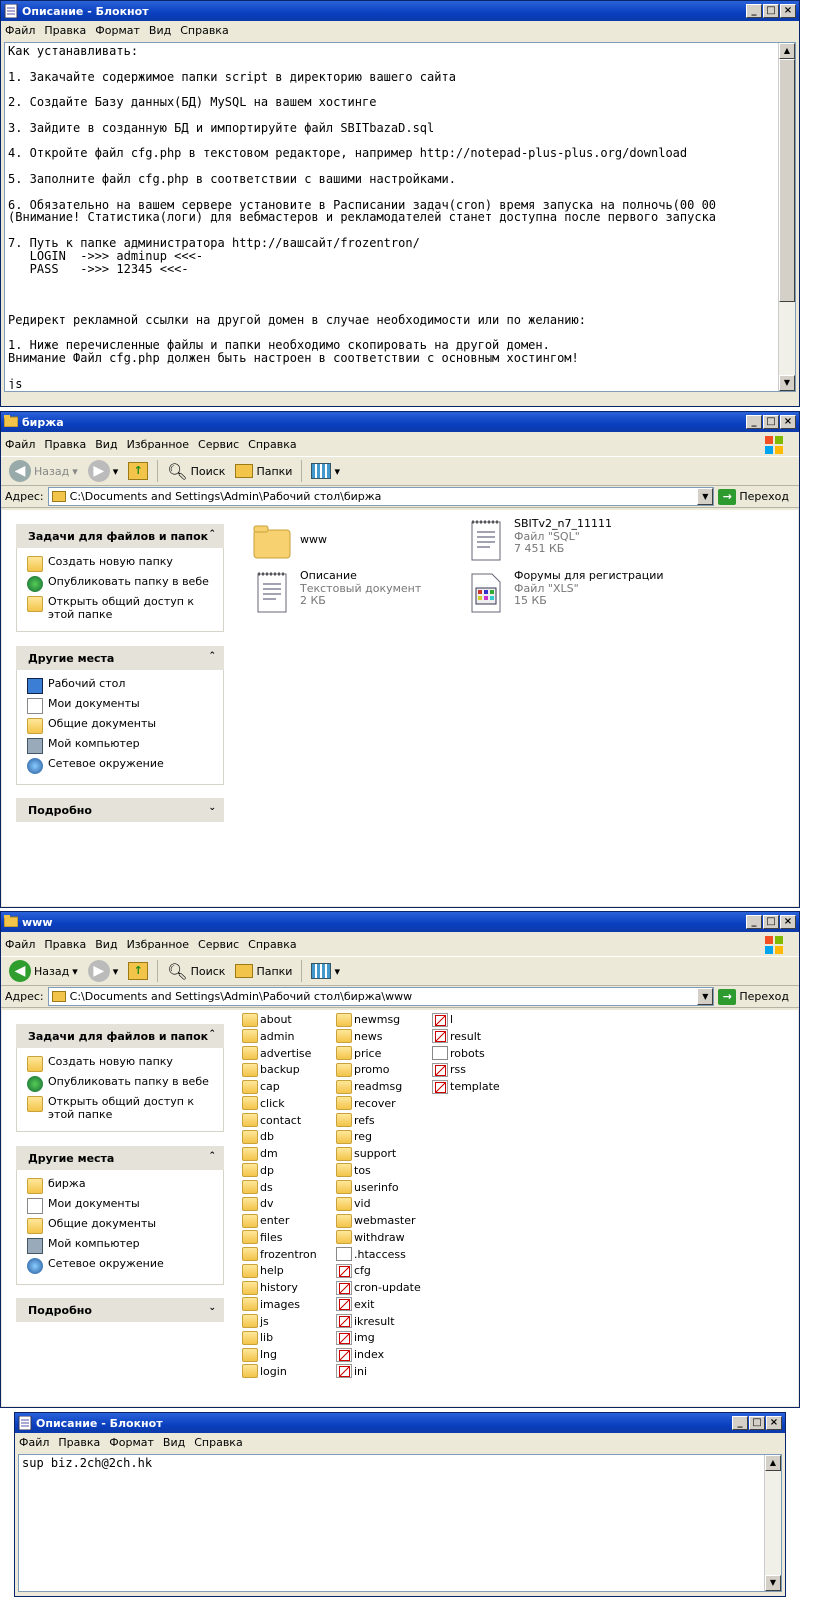  Describe the element at coordinates (353, 1203) in the screenshot. I see `folder-item: vid` at that location.